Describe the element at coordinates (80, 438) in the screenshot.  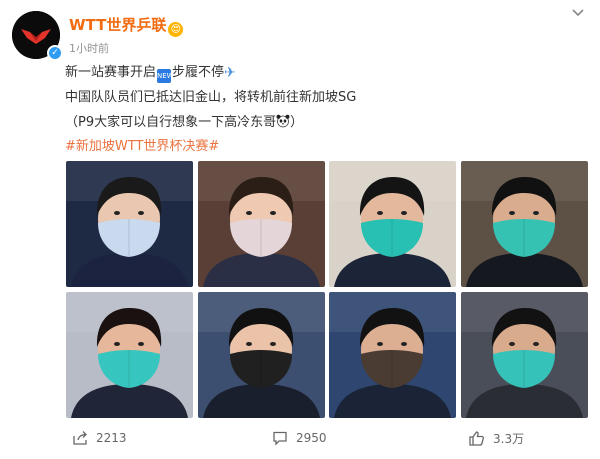
I see `share-icon` at that location.